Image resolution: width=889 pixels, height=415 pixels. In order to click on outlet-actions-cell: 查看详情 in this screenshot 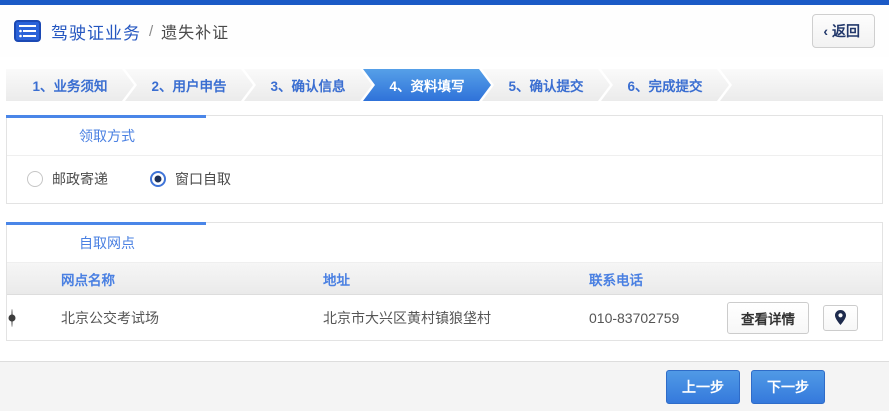, I will do `click(804, 317)`.